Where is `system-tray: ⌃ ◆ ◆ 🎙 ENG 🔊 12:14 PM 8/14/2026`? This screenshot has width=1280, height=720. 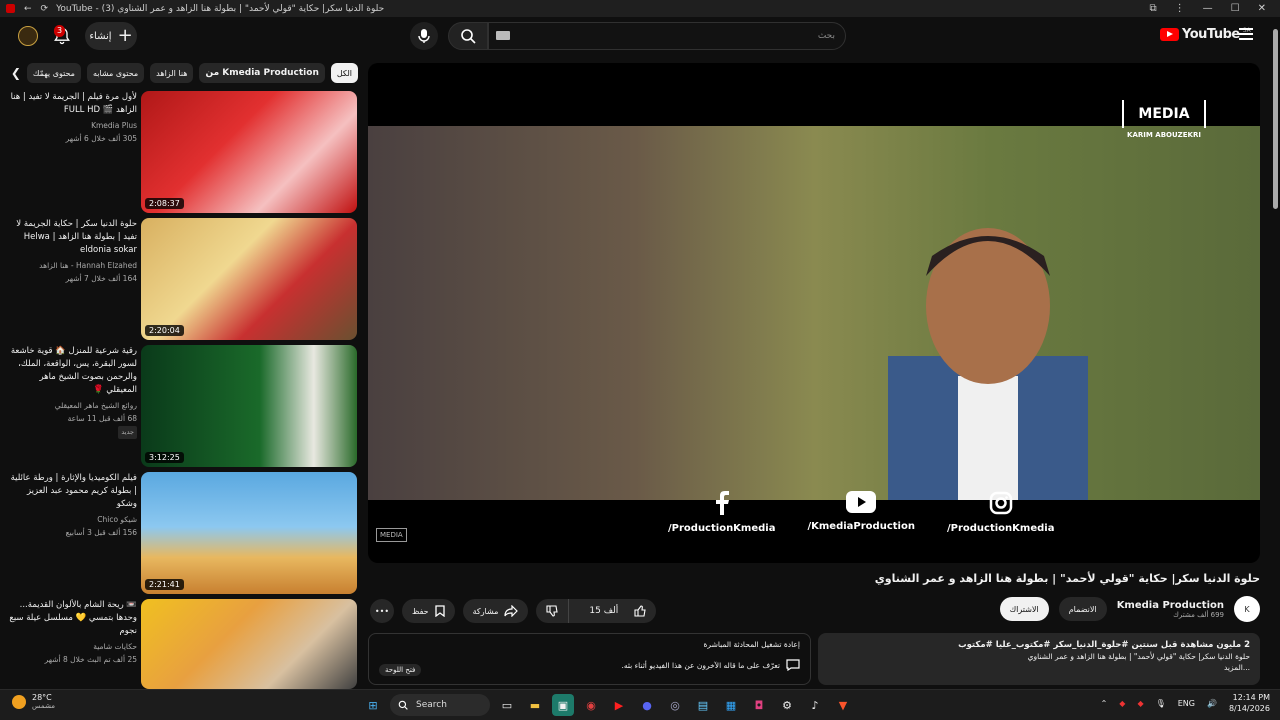
system-tray: ⌃ ◆ ◆ 🎙 ENG 🔊 12:14 PM 8/14/2026 is located at coordinates (1185, 703).